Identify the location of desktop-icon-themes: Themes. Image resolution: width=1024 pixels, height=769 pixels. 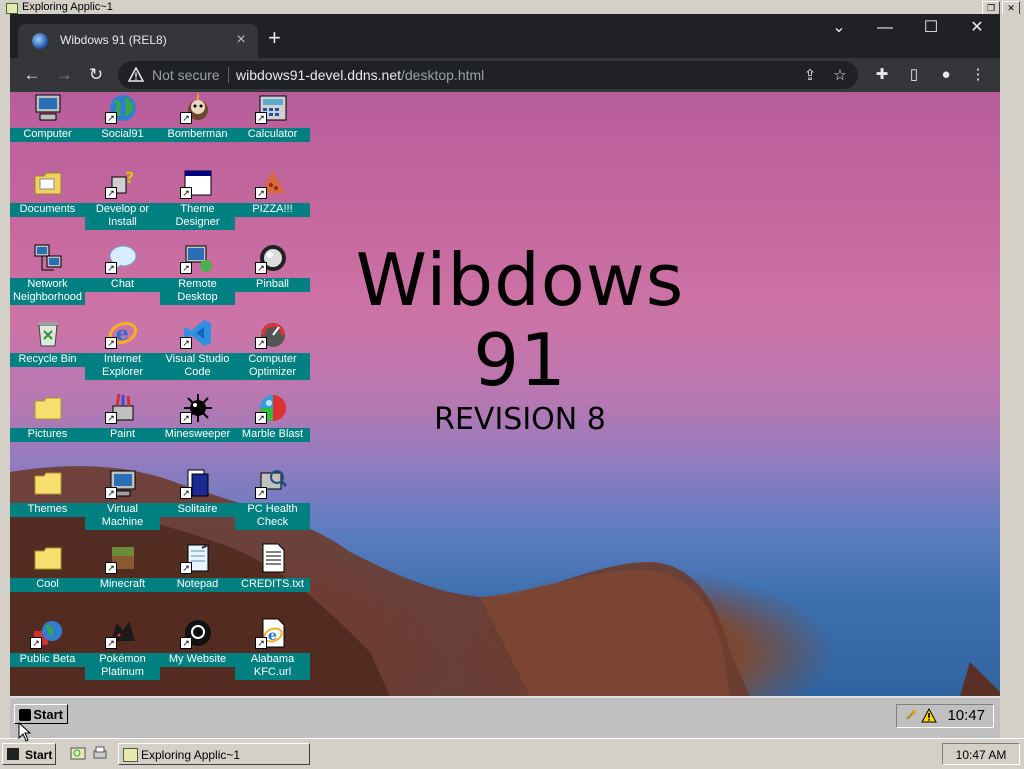
(47, 504).